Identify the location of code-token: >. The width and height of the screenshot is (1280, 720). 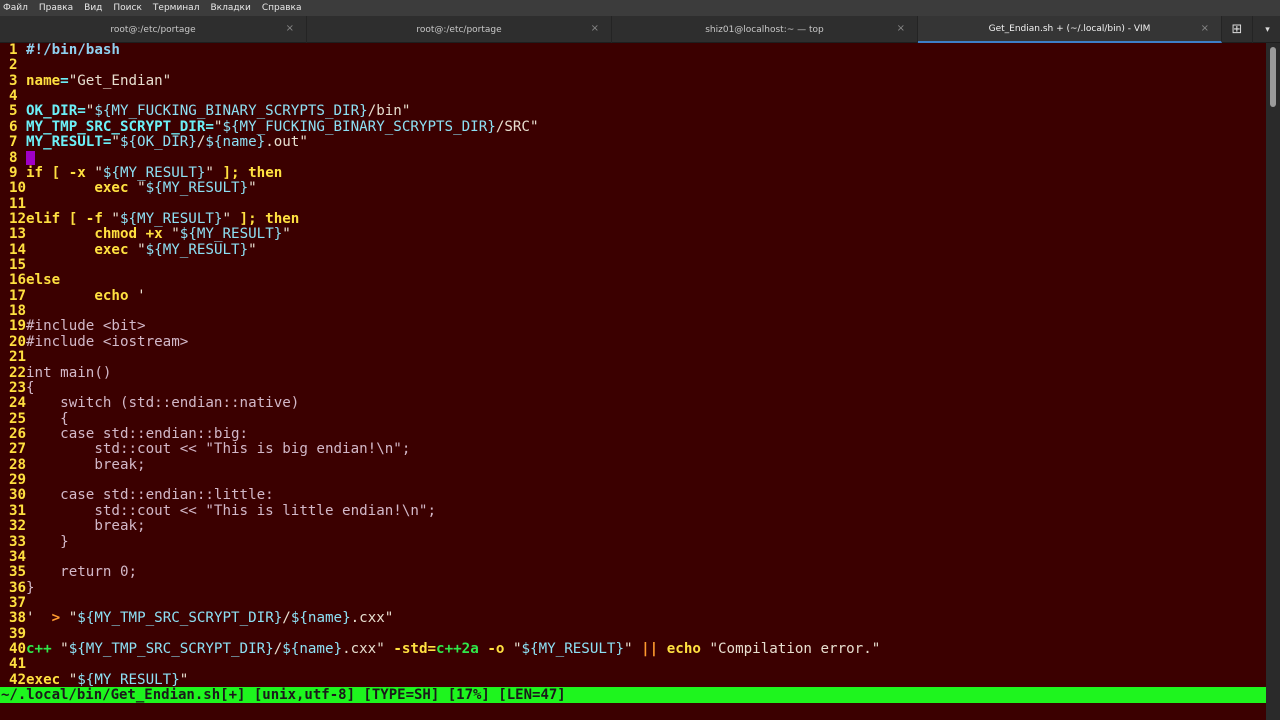
(56, 618).